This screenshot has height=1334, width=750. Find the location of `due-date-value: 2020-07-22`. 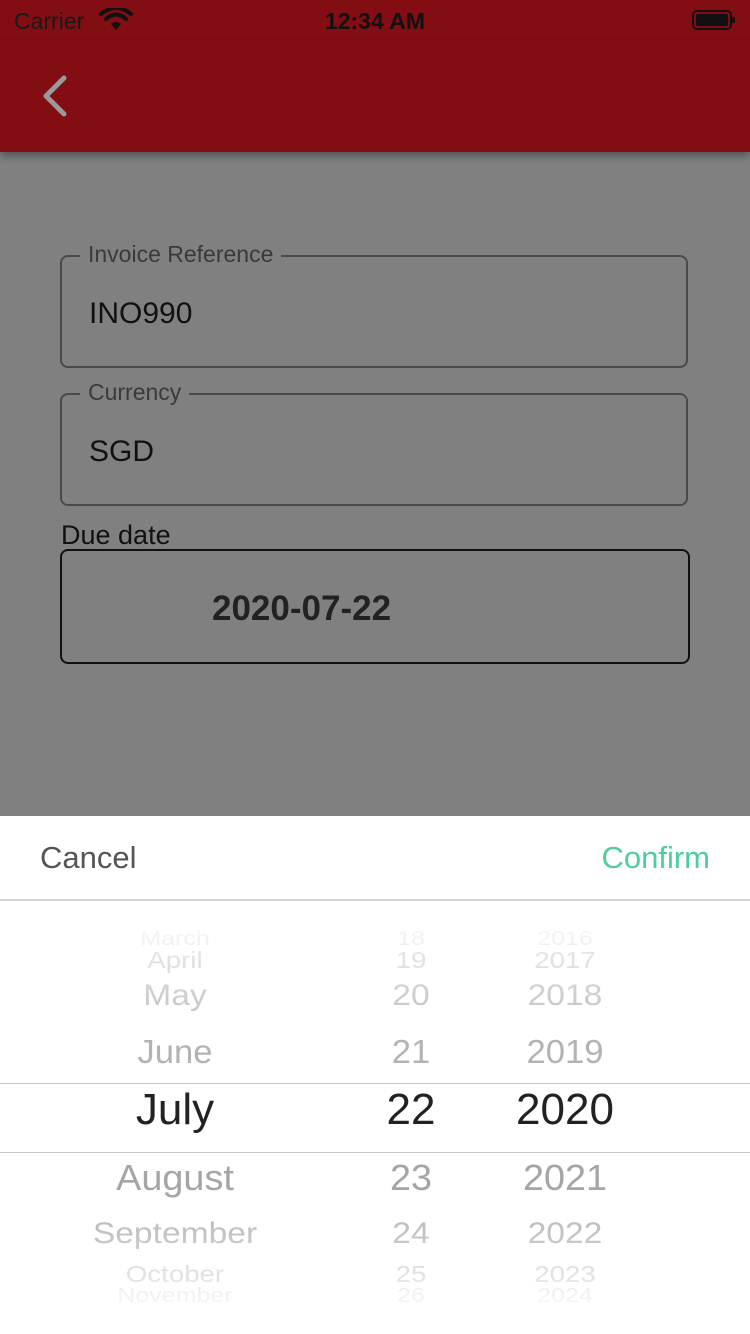

due-date-value: 2020-07-22 is located at coordinates (302, 608).